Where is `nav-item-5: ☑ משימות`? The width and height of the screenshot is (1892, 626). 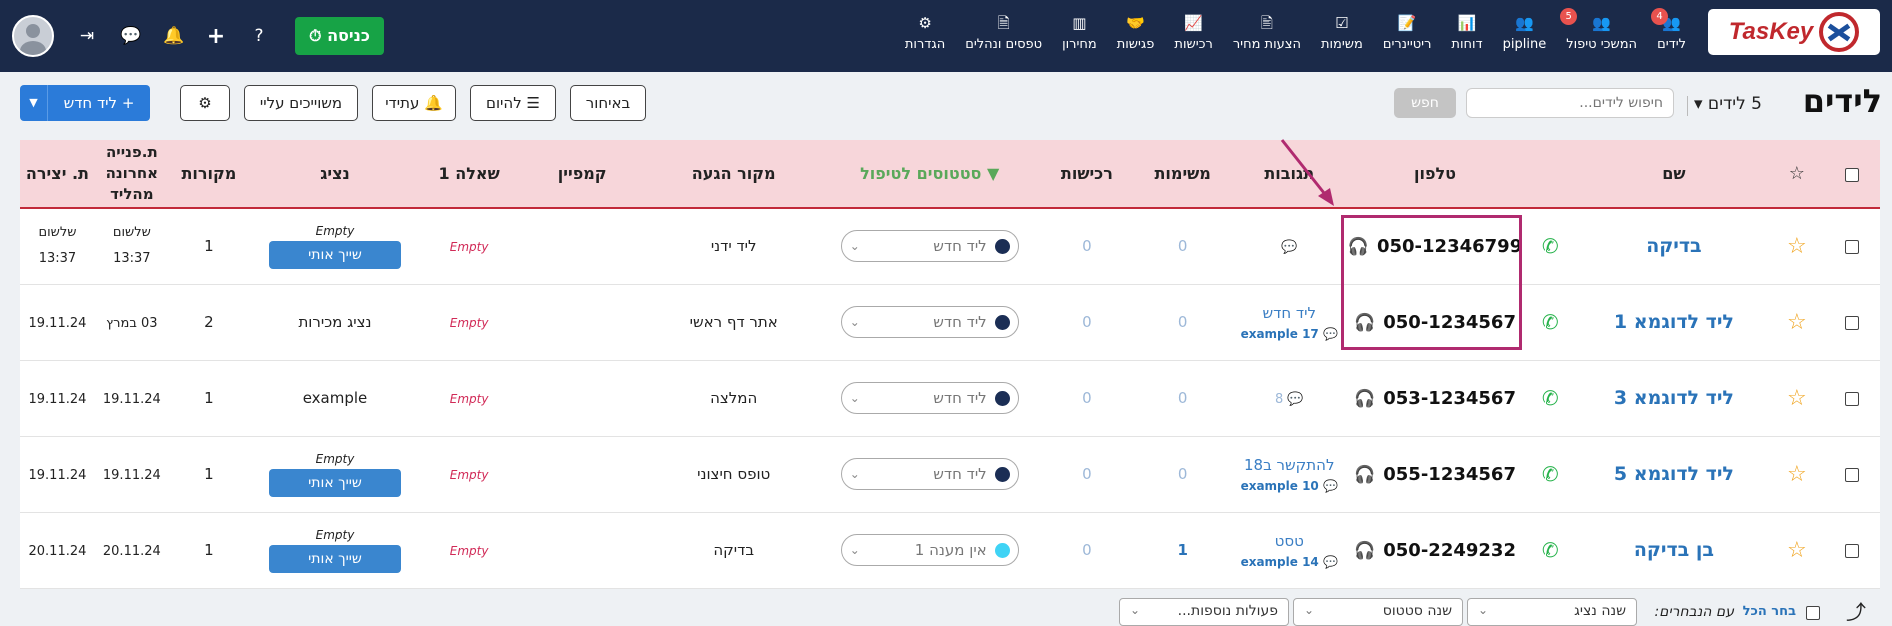
nav-item-5: ☑ משימות is located at coordinates (1342, 36).